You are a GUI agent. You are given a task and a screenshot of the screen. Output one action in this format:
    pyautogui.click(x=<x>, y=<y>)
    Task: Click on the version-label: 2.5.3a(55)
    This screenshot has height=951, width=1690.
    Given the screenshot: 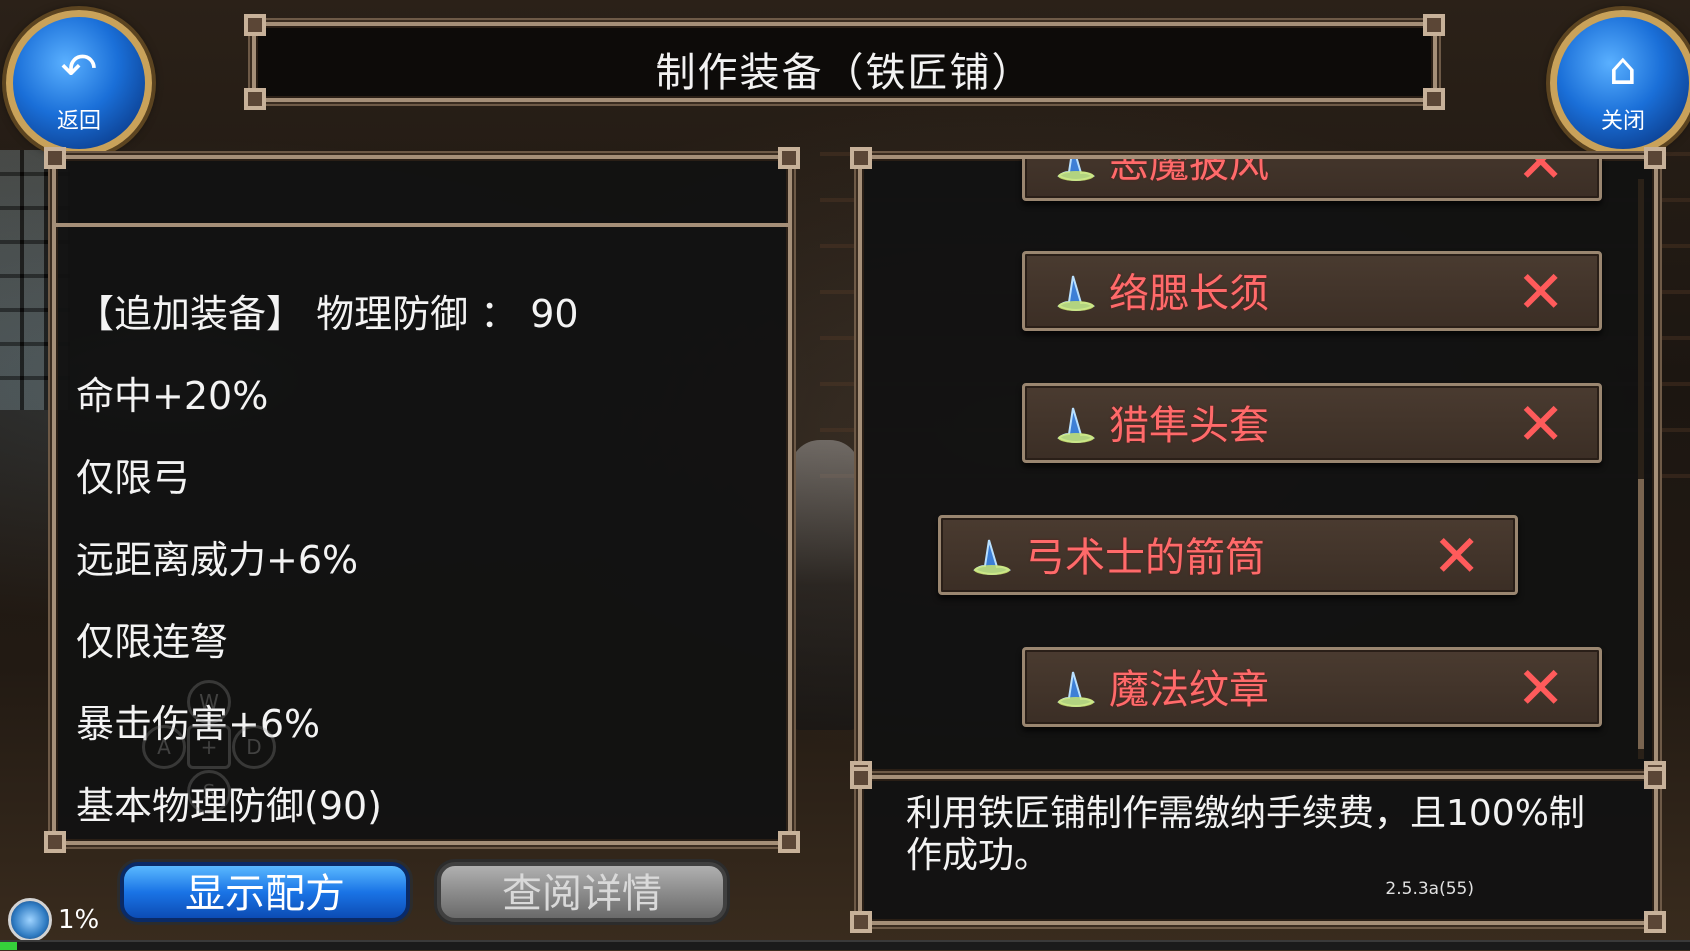 What is the action you would take?
    pyautogui.click(x=1429, y=889)
    